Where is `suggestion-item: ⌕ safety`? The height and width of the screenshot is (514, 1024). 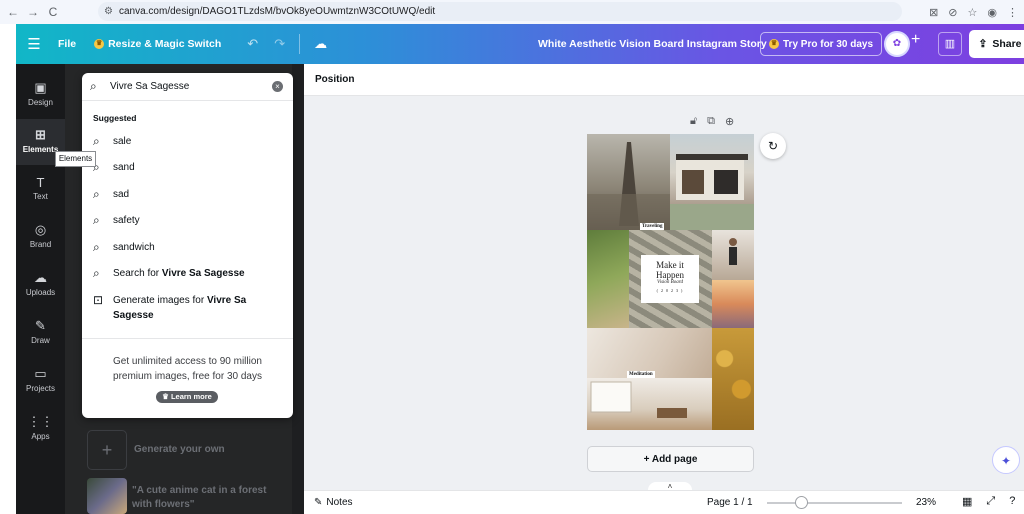 suggestion-item: ⌕ safety is located at coordinates (116, 220).